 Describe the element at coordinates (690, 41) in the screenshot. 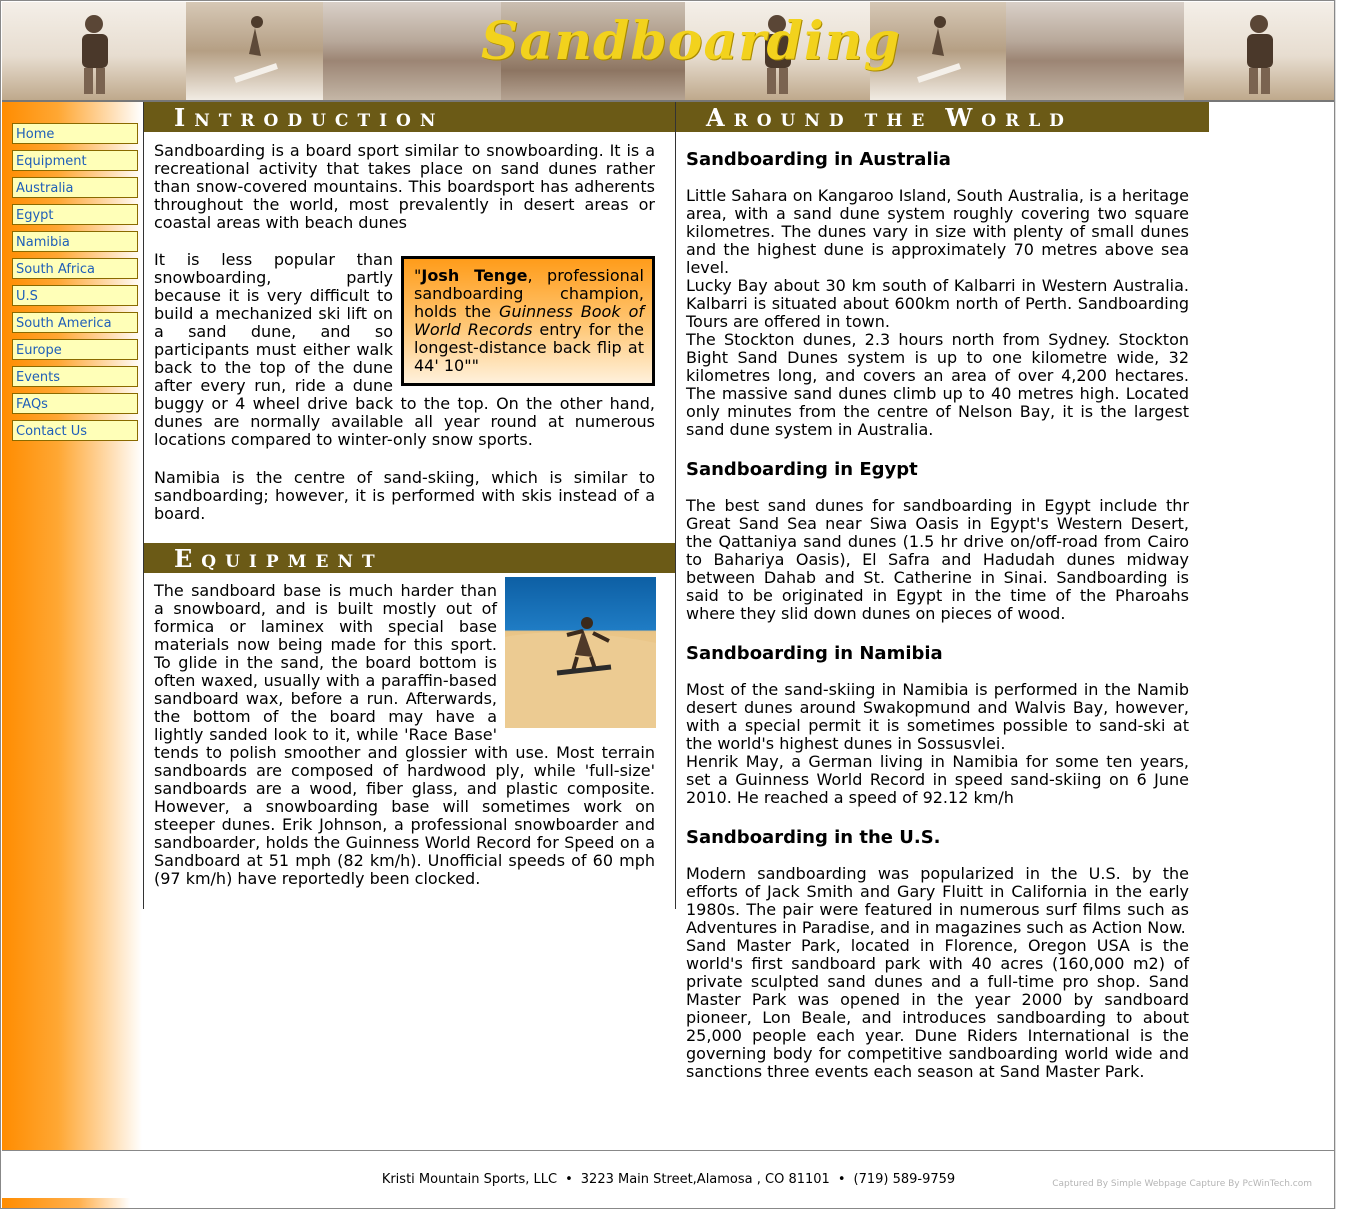

I see `site-logo-title: Sandboarding` at that location.